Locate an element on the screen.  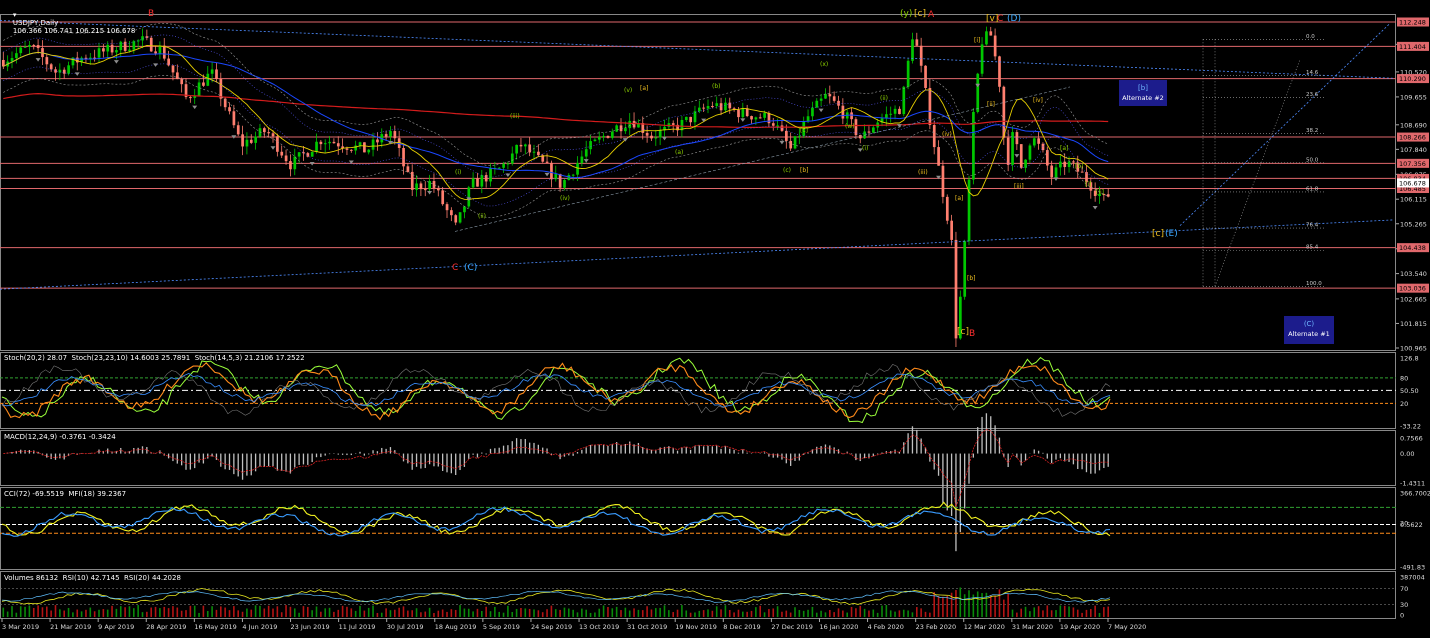
wave-label-b-top: B is located at coordinates (151, 14).